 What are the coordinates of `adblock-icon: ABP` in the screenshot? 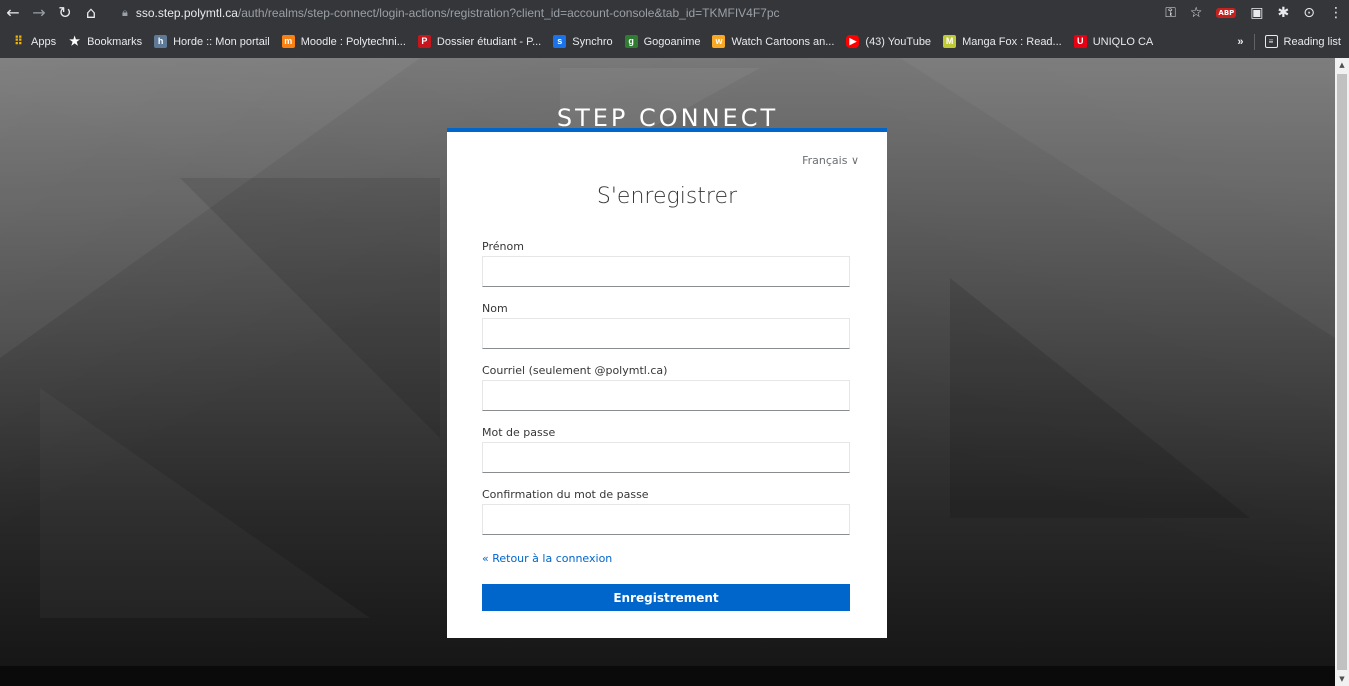 It's located at (1226, 12).